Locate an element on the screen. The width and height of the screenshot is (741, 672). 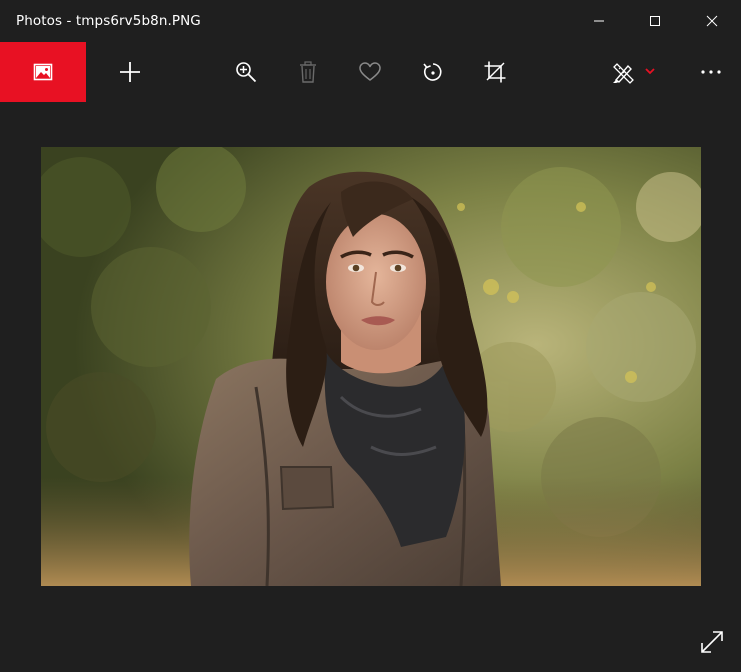
toolbar is located at coordinates (370, 72).